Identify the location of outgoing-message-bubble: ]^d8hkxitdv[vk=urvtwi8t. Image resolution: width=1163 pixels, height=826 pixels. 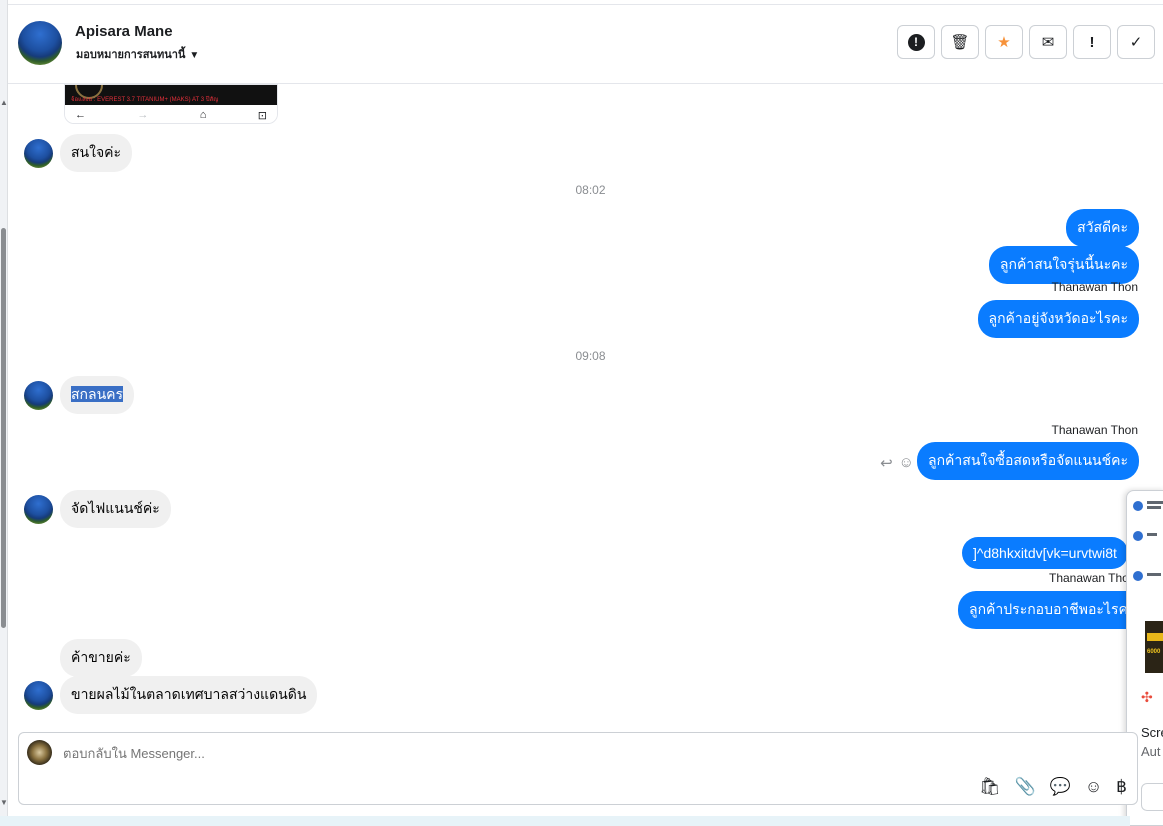
(1045, 553).